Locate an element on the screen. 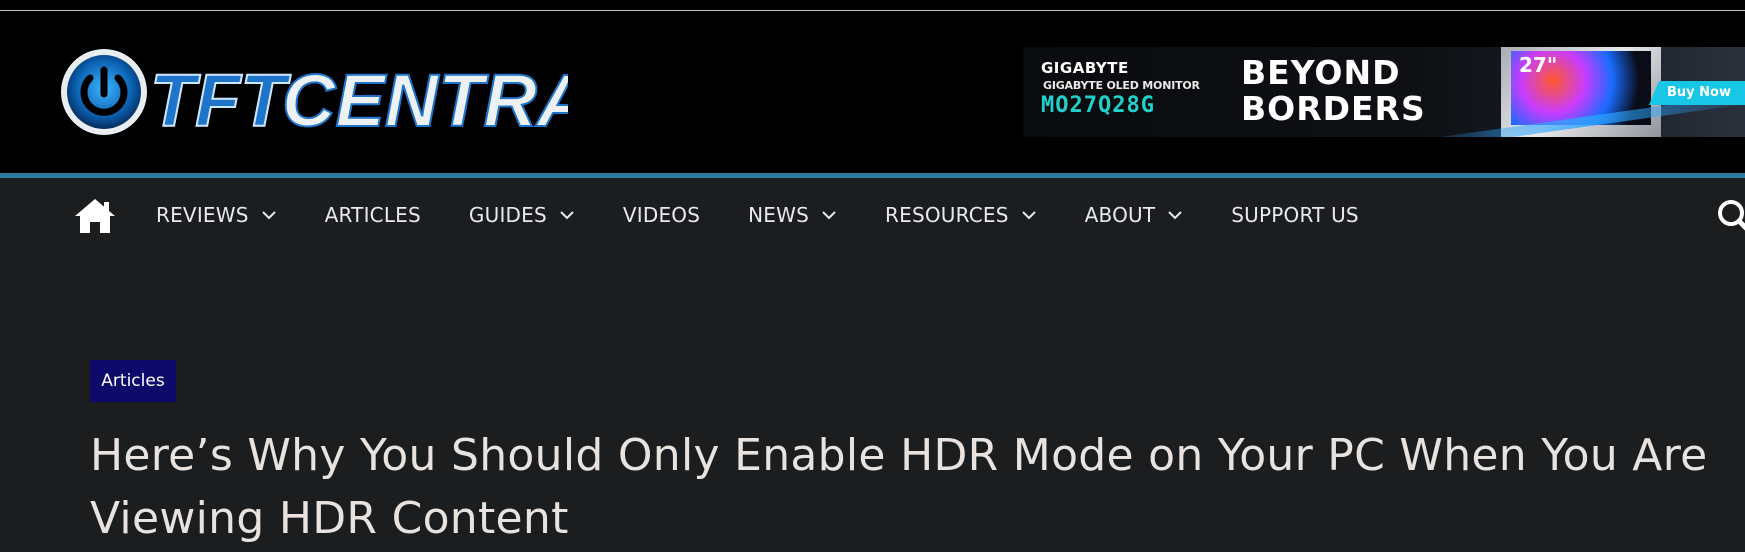  nav-item-guides: GUIDES is located at coordinates (522, 215).